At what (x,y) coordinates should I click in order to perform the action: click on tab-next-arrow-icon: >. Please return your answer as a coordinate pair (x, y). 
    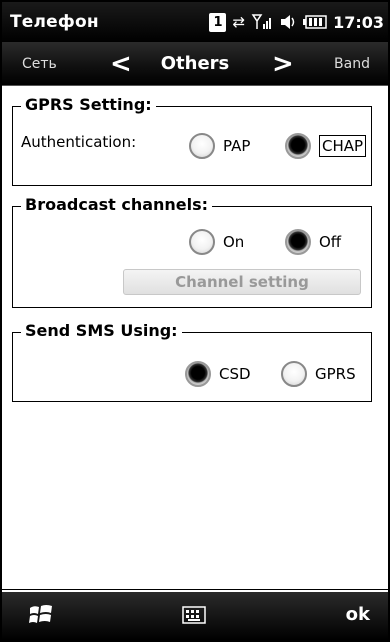
    Looking at the image, I should click on (283, 64).